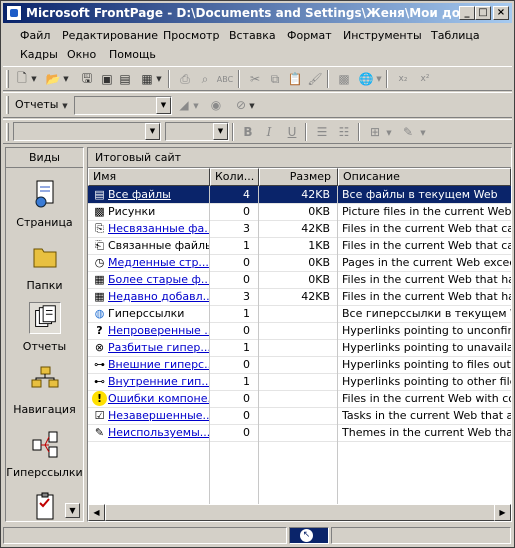  Describe the element at coordinates (44, 203) in the screenshot. I see `view-page: Страница` at that location.